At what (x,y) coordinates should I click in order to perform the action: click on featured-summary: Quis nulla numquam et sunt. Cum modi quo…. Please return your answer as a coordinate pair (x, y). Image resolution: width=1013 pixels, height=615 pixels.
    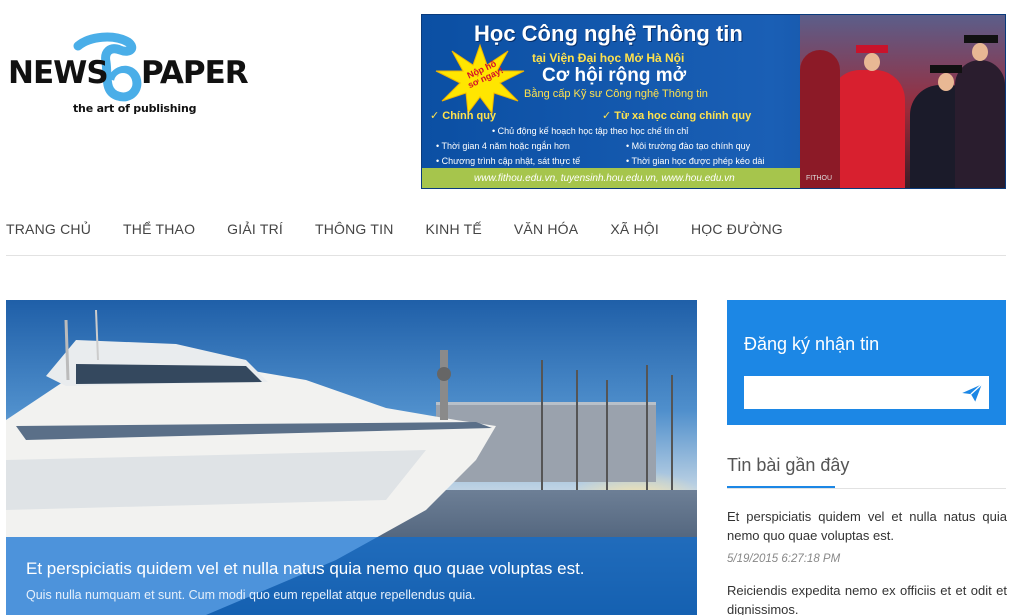
    Looking at the image, I should click on (251, 595).